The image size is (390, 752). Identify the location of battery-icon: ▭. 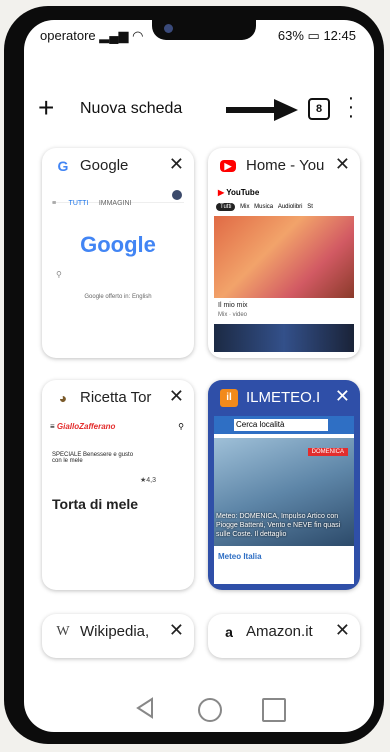
(313, 35).